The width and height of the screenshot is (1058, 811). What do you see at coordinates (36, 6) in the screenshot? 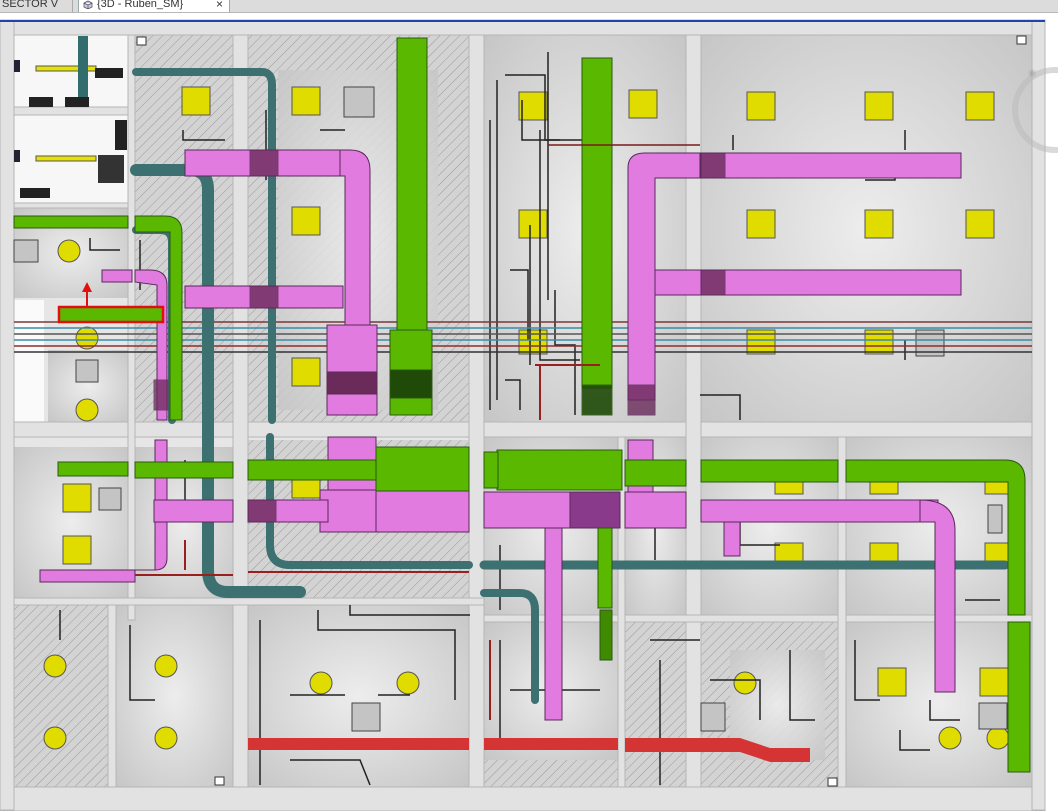
I see `tab-sector-v: SECTOR V` at bounding box center [36, 6].